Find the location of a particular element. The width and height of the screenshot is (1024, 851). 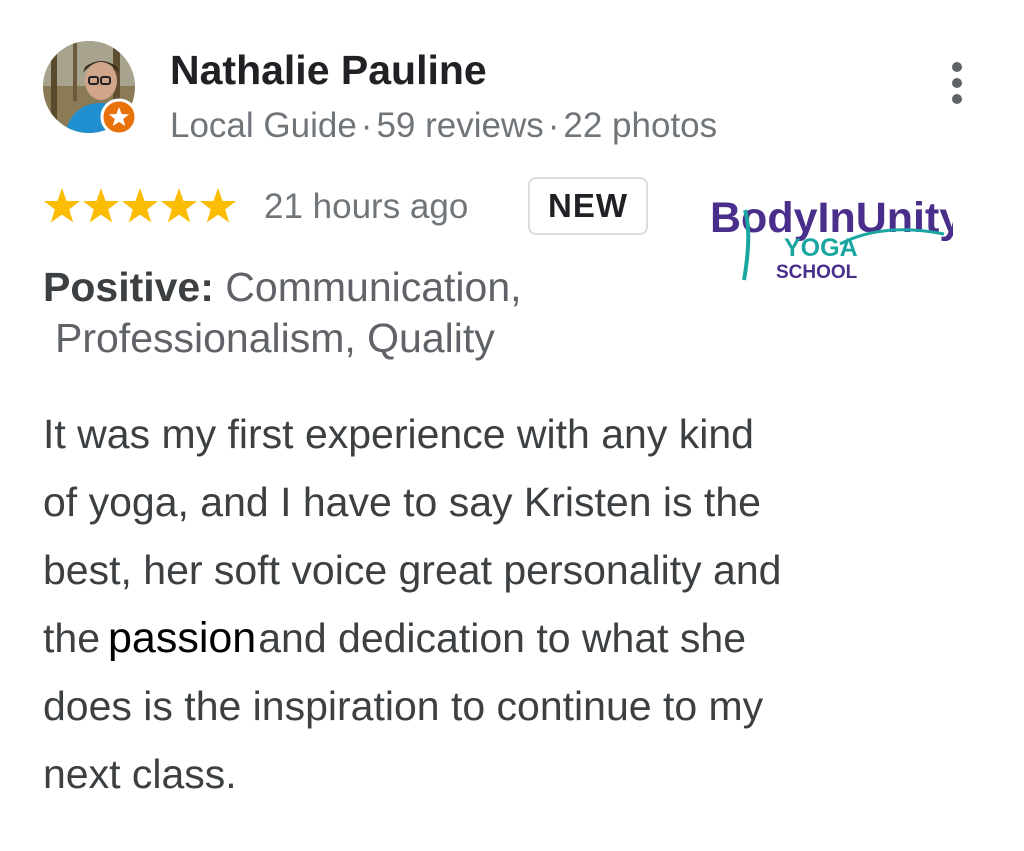

more-vert-icon is located at coordinates (957, 83).